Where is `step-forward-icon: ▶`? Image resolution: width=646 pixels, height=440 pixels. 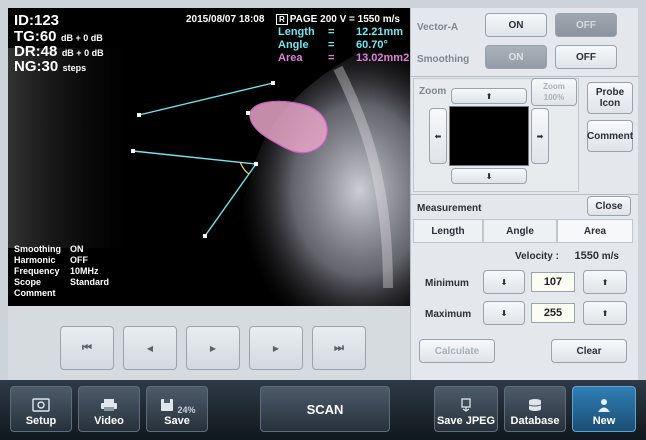
step-forward-icon: ▶ is located at coordinates (276, 348).